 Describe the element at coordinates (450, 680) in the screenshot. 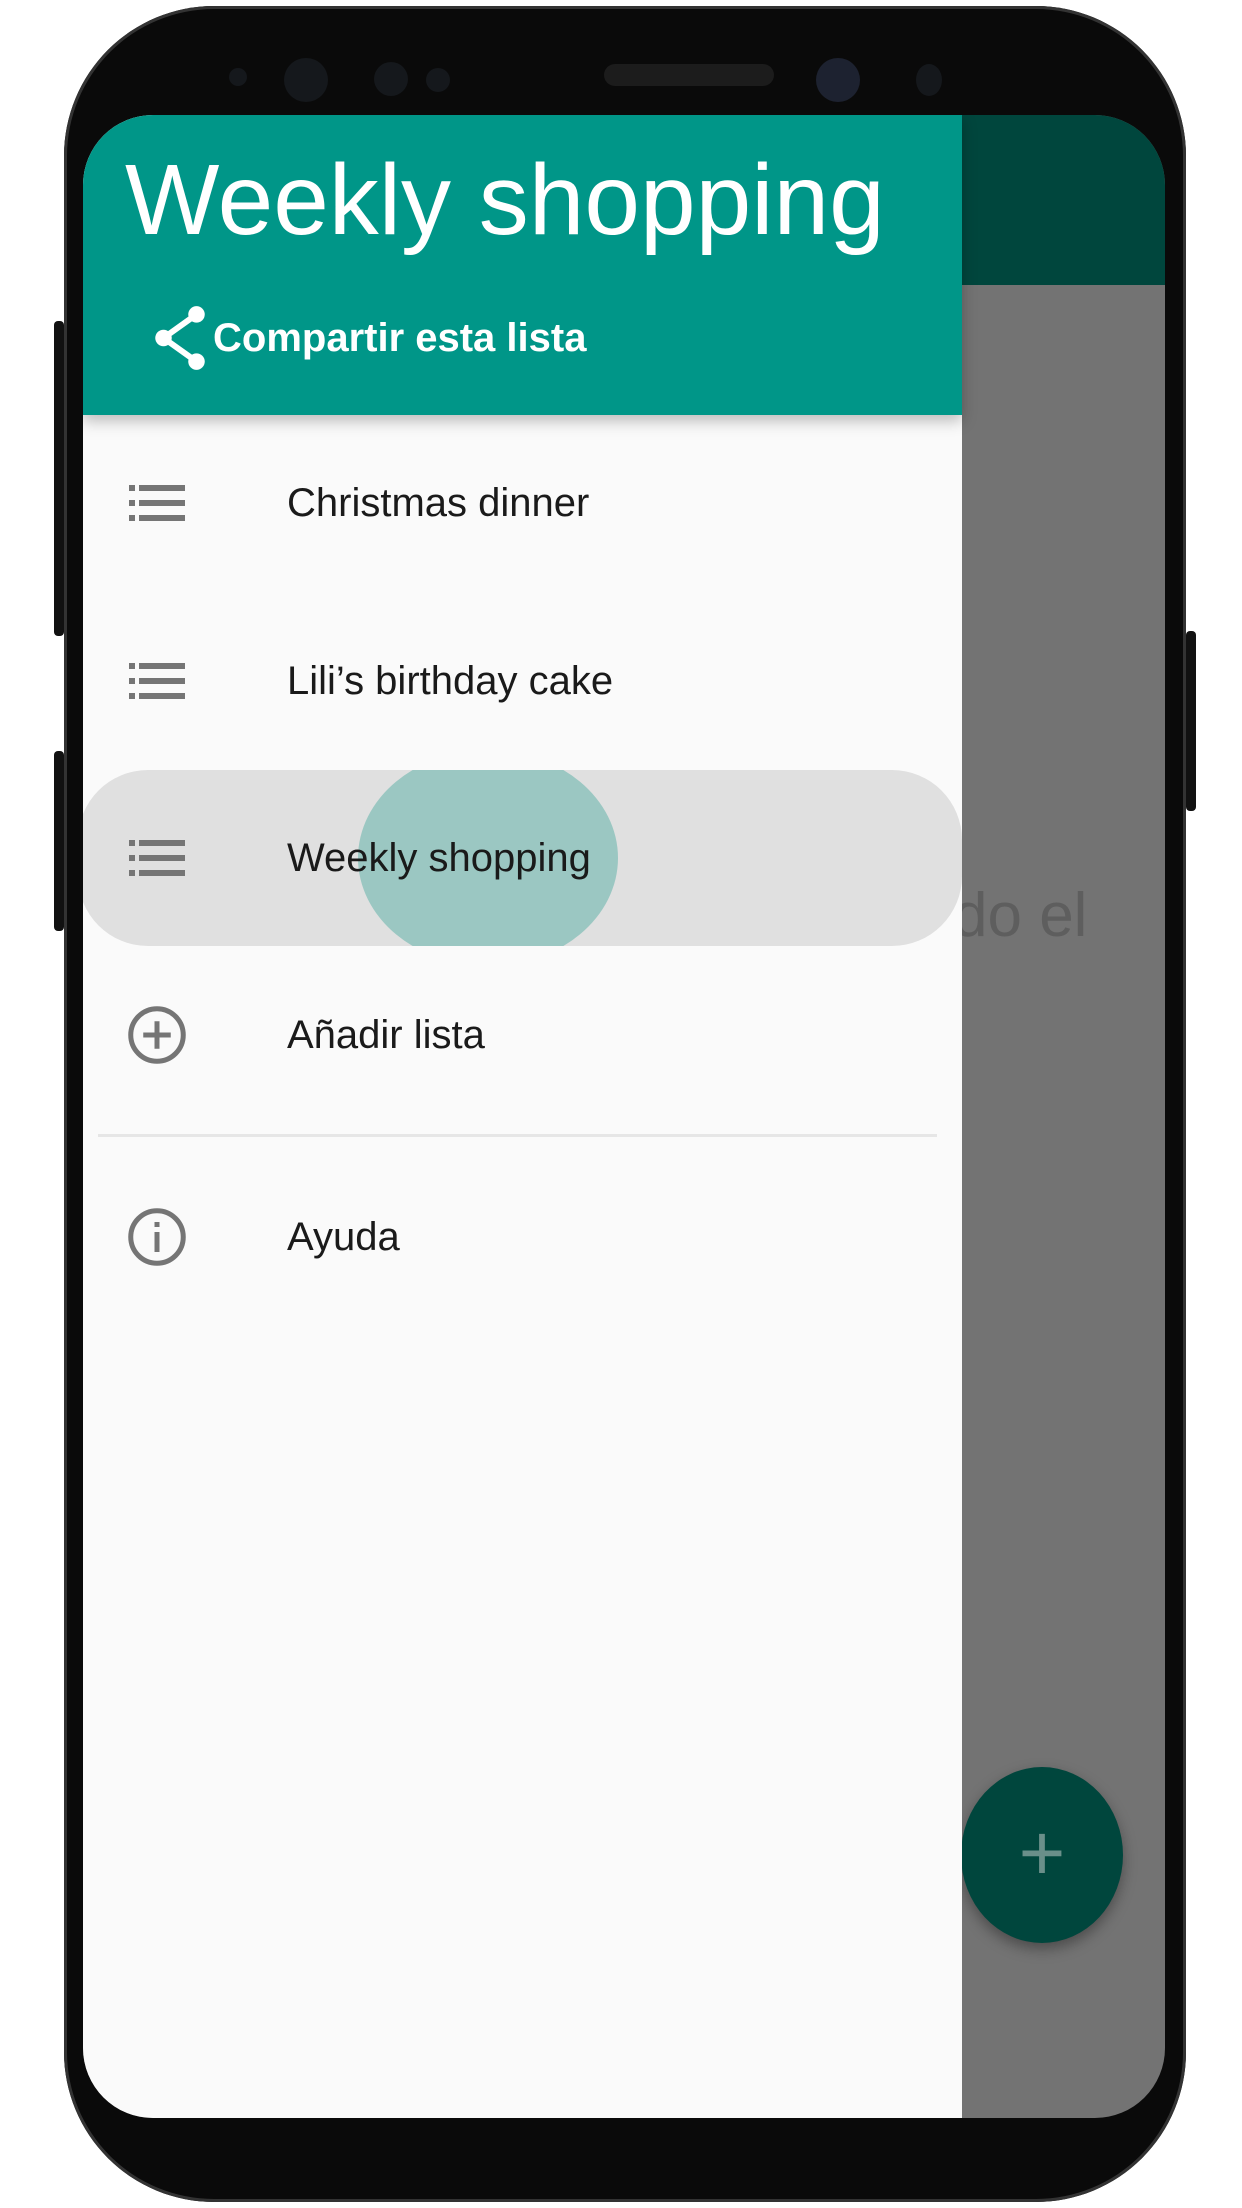

I see `drawer-item-label: Lili’s birthday cake` at that location.